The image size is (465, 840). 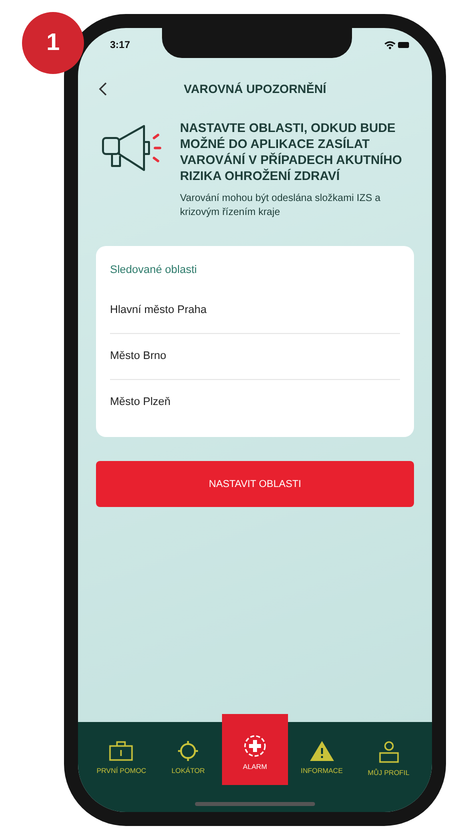 I want to click on screen-title: VAROVNÁ UPOZORNĚNÍ, so click(x=255, y=89).